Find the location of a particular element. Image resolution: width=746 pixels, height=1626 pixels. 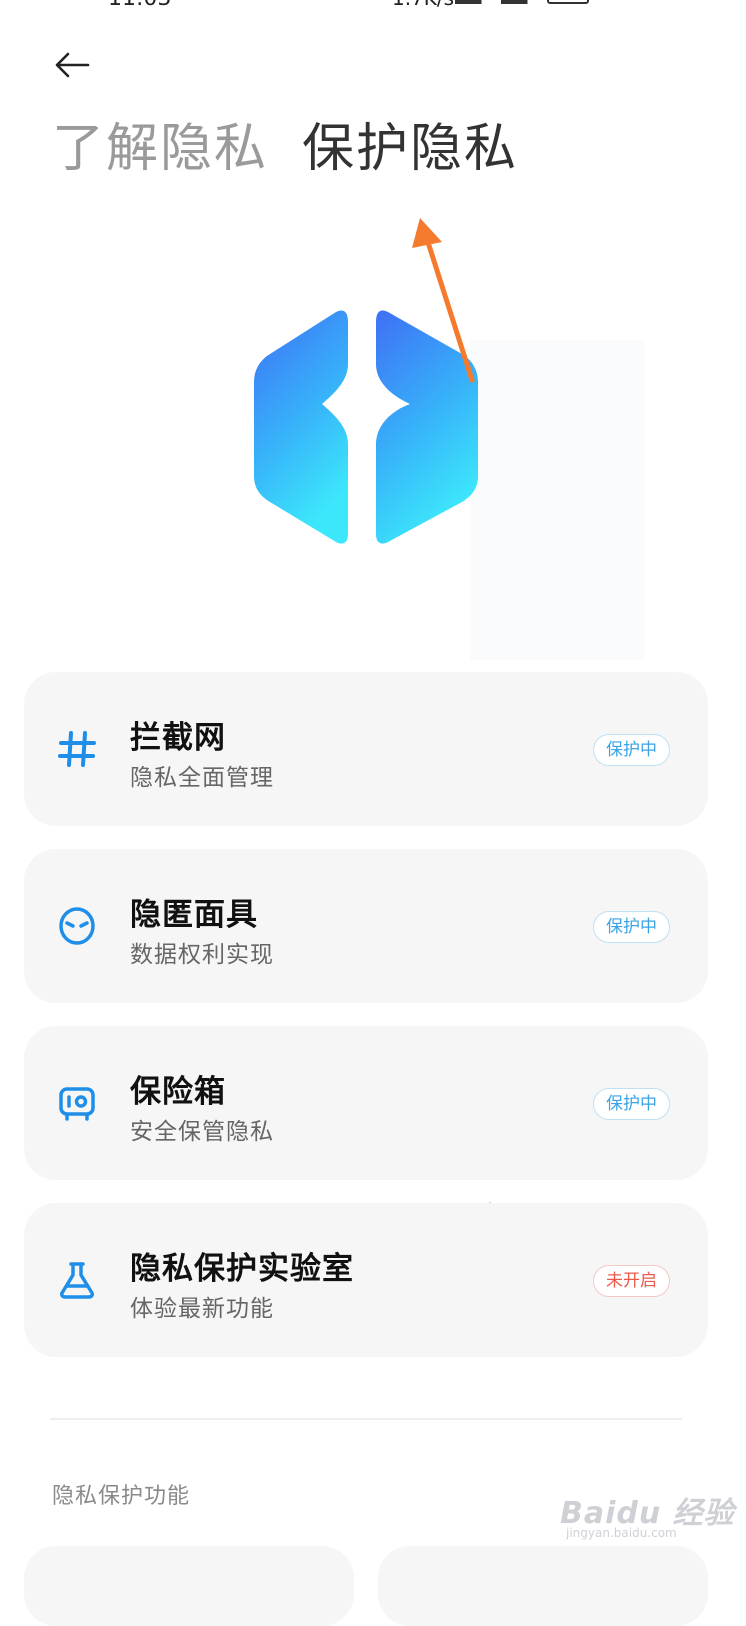

card-subtitle: 体验最新功能 is located at coordinates (202, 1309).